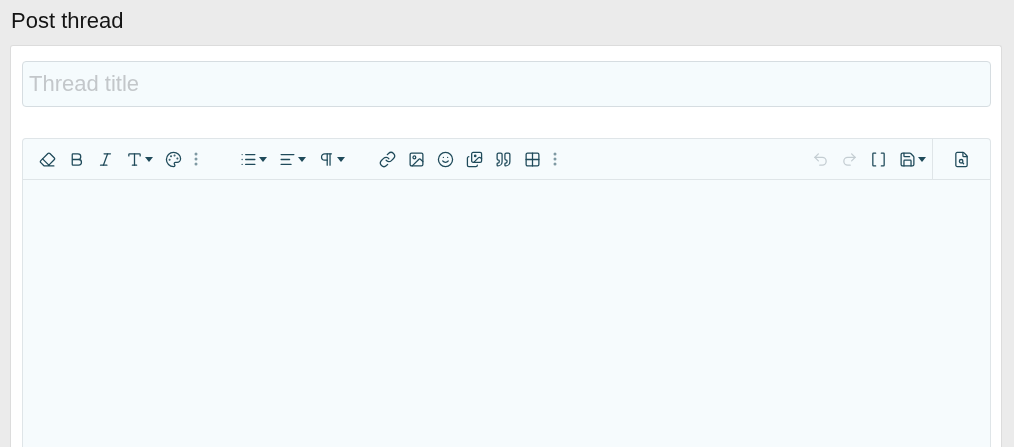 The image size is (1014, 447). I want to click on quote-icon, so click(503, 159).